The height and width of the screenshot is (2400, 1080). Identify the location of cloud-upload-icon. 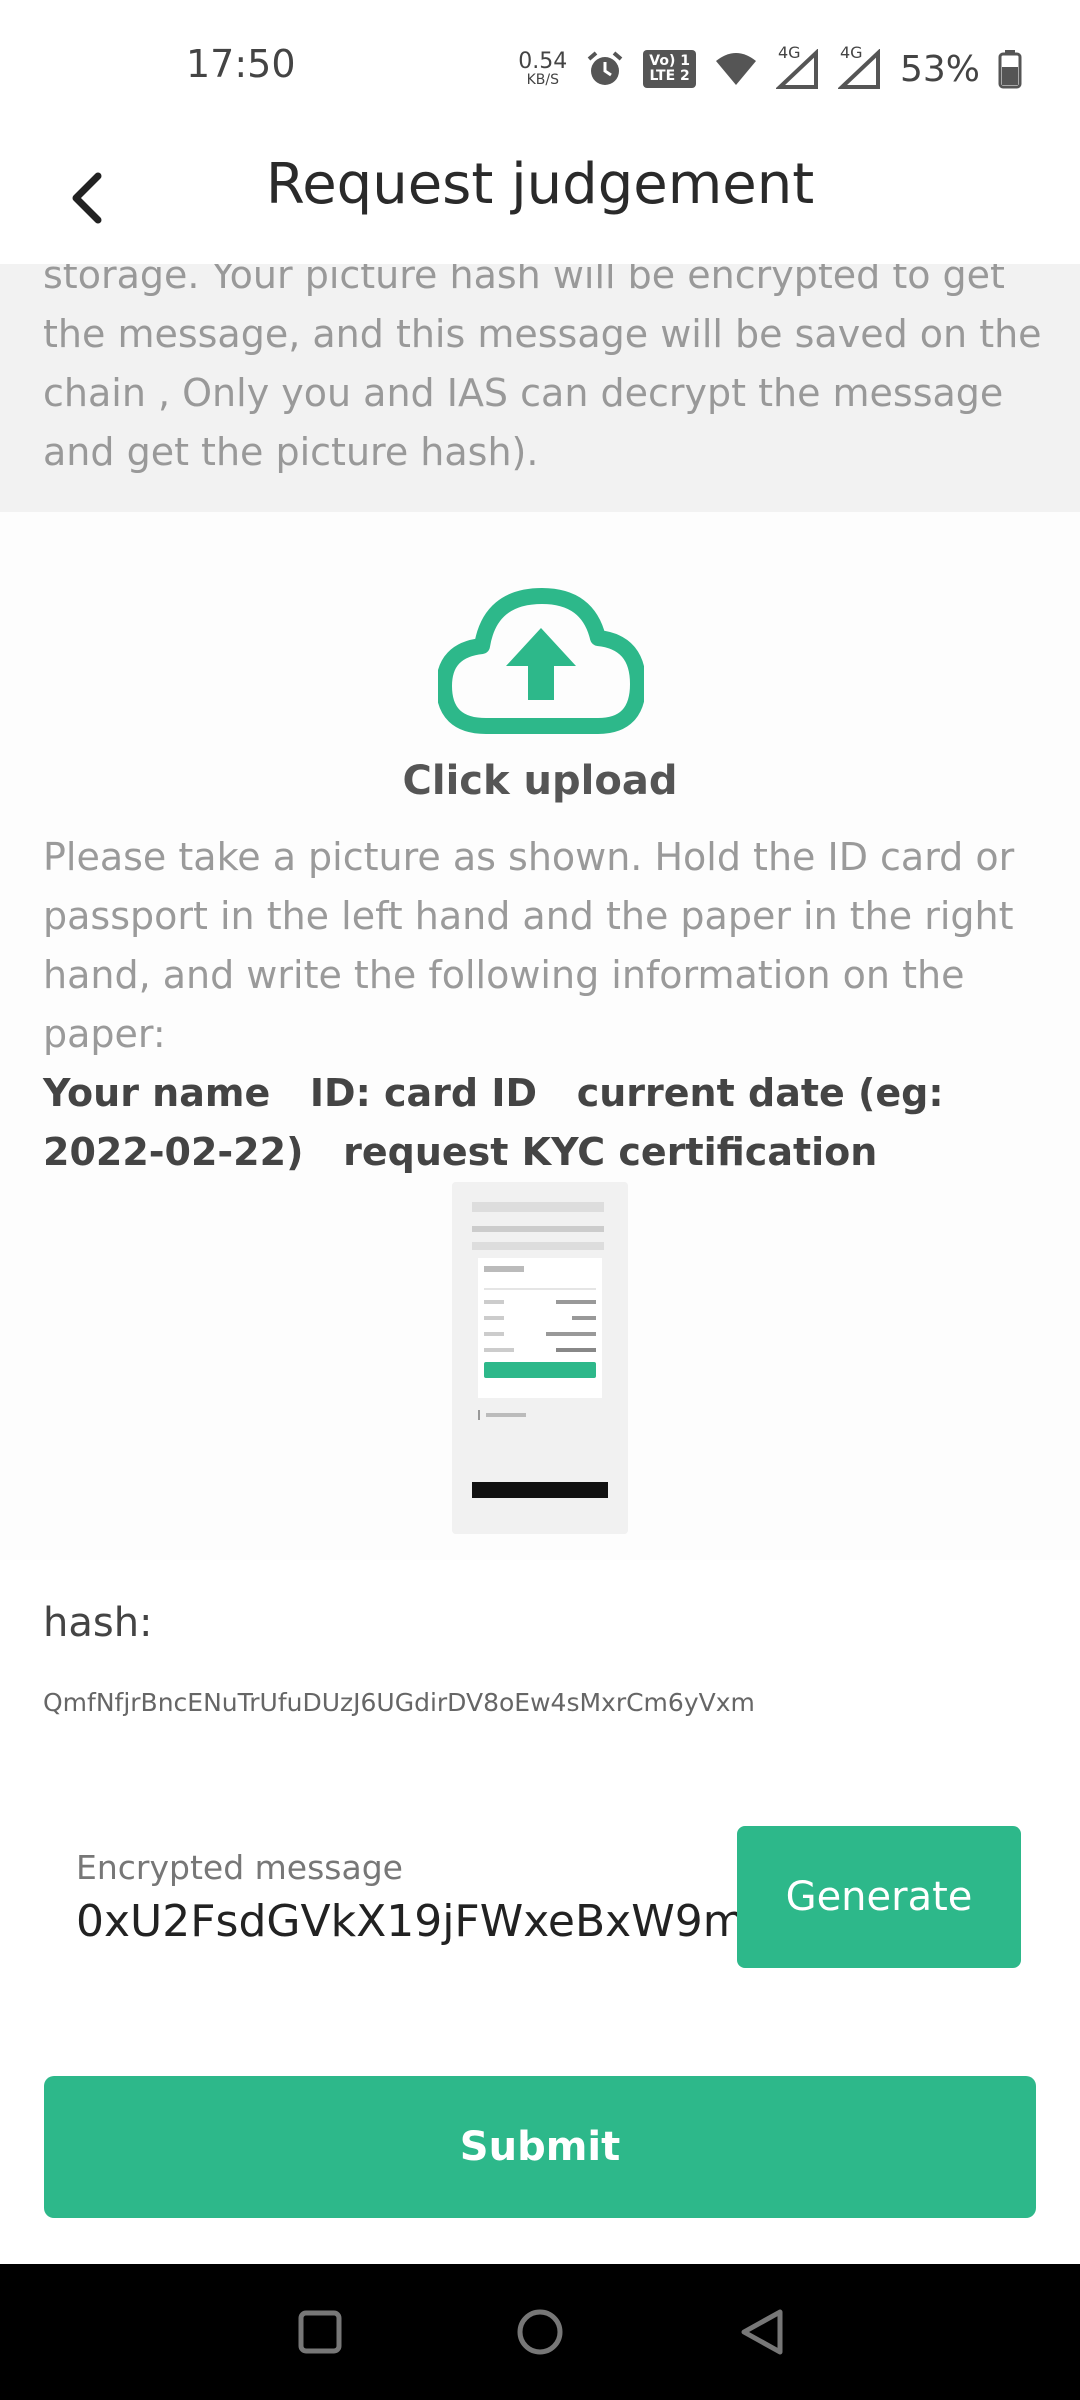
(541, 662).